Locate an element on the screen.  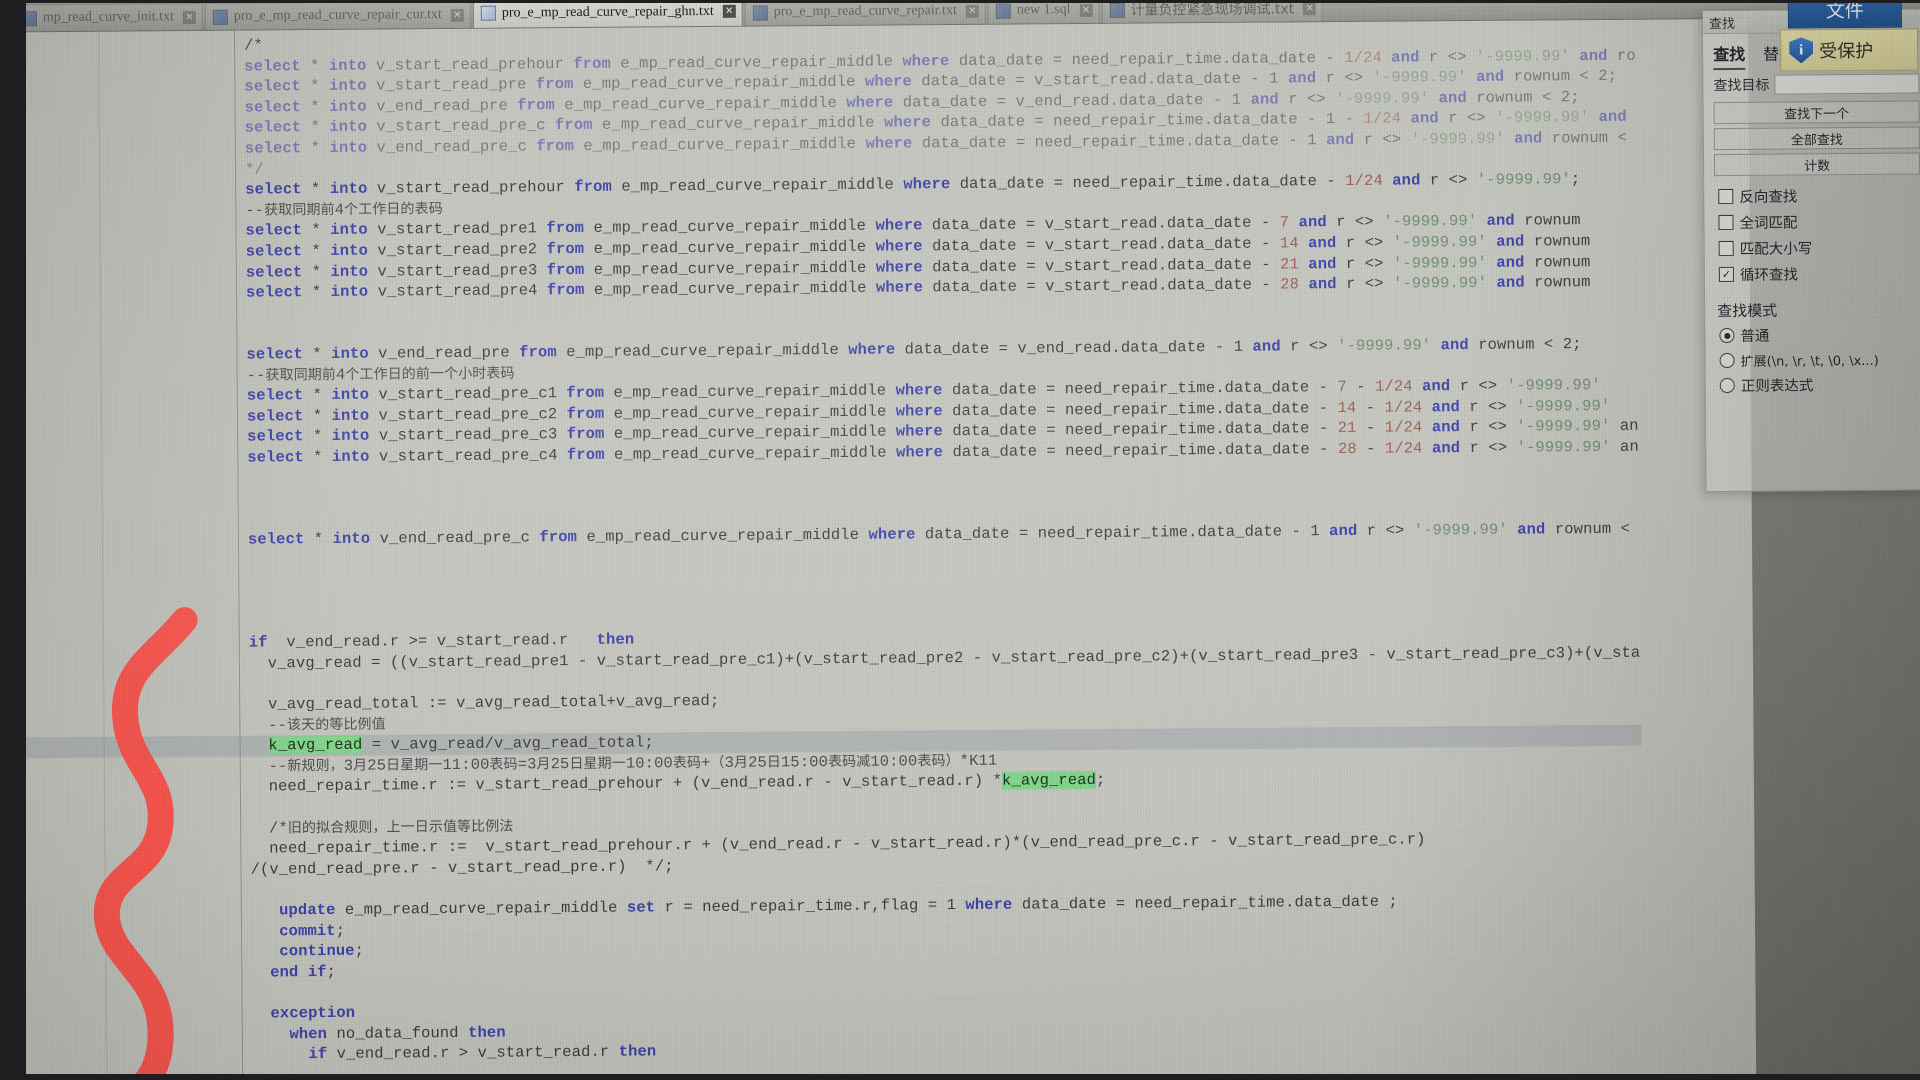
editor-tab-active: pro_e_mp_read_curve_repair_ghn.txt ✕ is located at coordinates (607, 14).